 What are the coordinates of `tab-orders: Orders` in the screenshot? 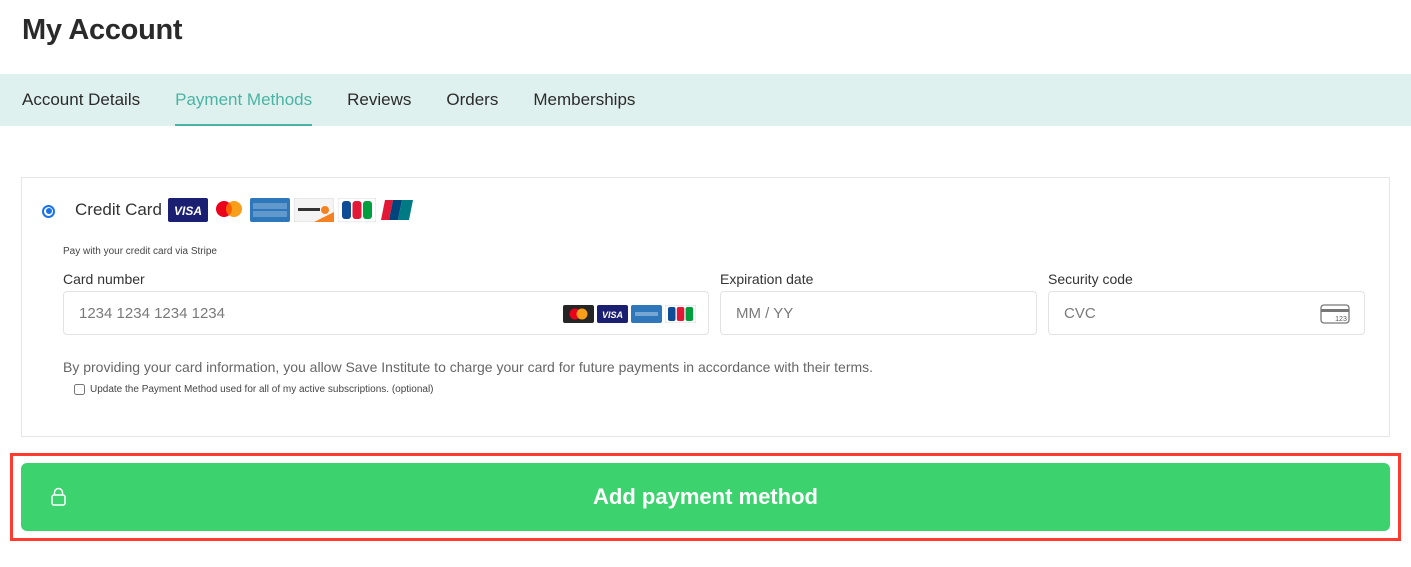 It's located at (472, 100).